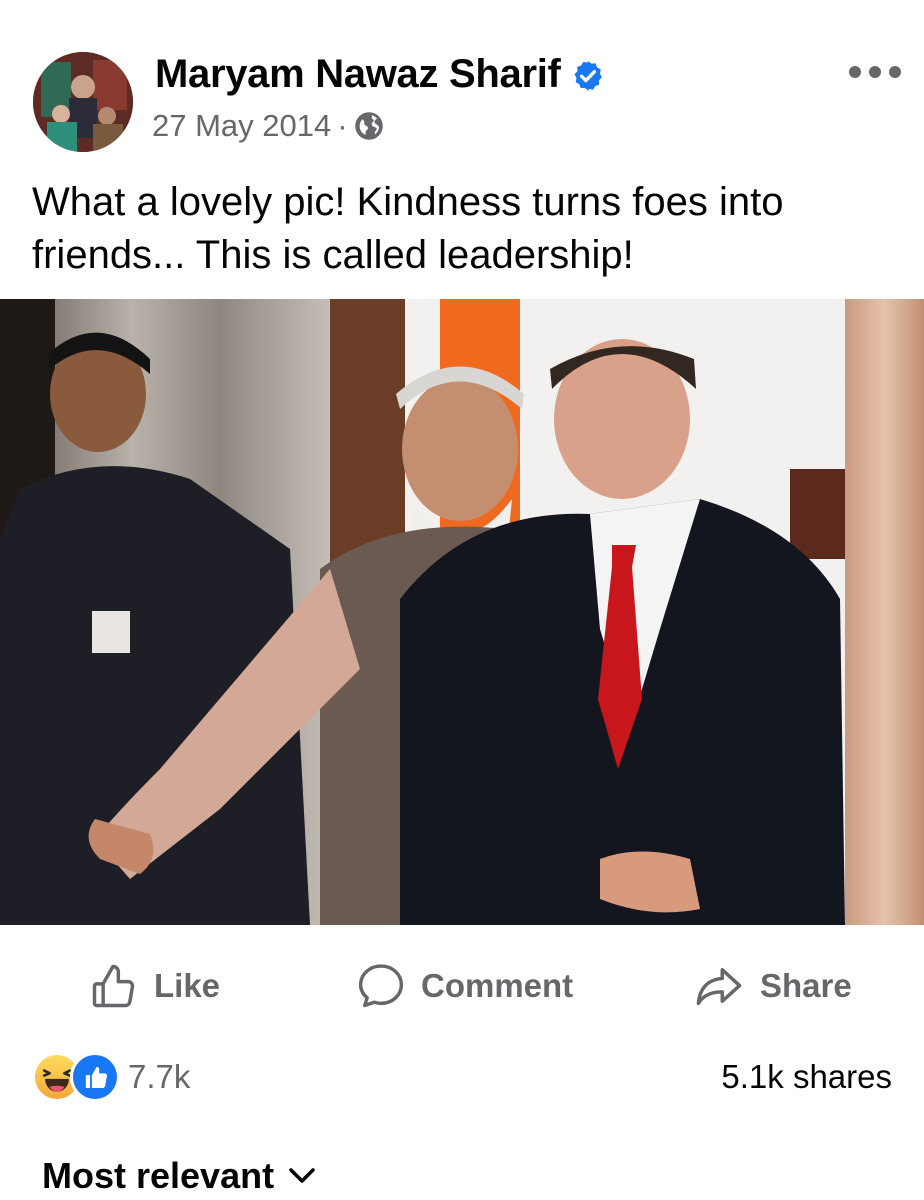 The height and width of the screenshot is (1200, 924). I want to click on comment-label: Comment, so click(497, 985).